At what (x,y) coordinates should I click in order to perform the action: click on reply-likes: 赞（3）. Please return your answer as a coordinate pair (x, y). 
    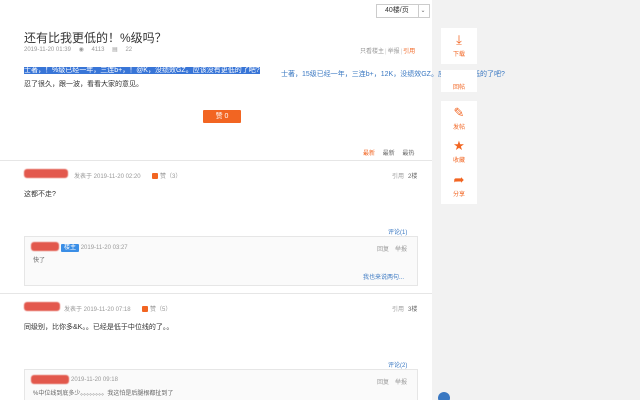
    Looking at the image, I should click on (166, 175).